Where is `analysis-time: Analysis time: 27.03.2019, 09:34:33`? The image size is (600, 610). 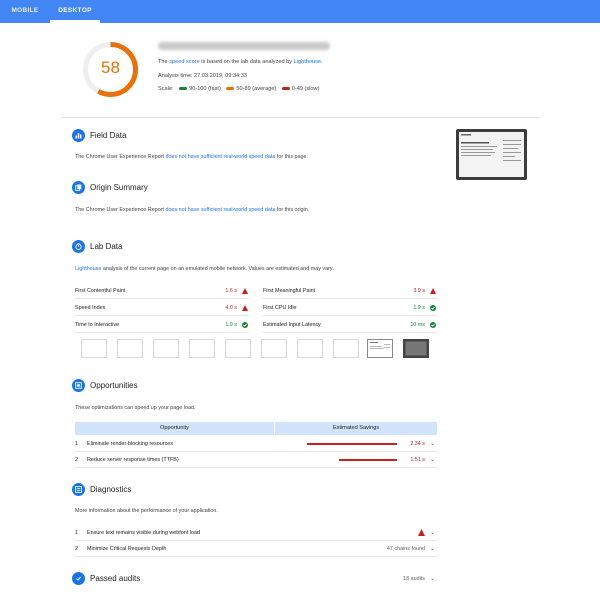
analysis-time: Analysis time: 27.03.2019, 09:34:33 is located at coordinates (202, 76).